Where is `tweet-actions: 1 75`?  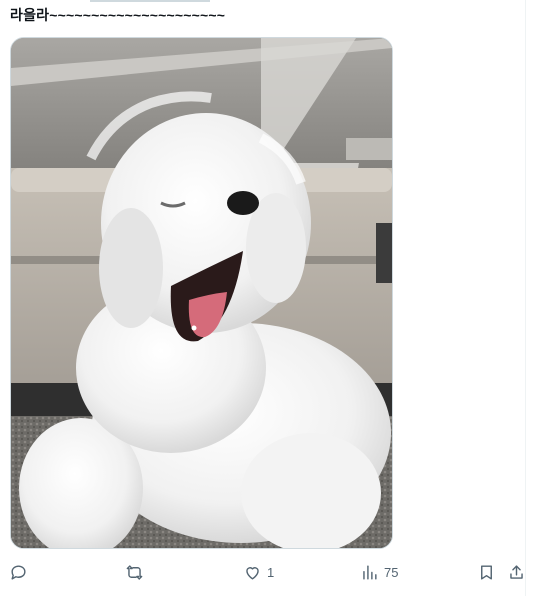
tweet-actions: 1 75 is located at coordinates (270, 572).